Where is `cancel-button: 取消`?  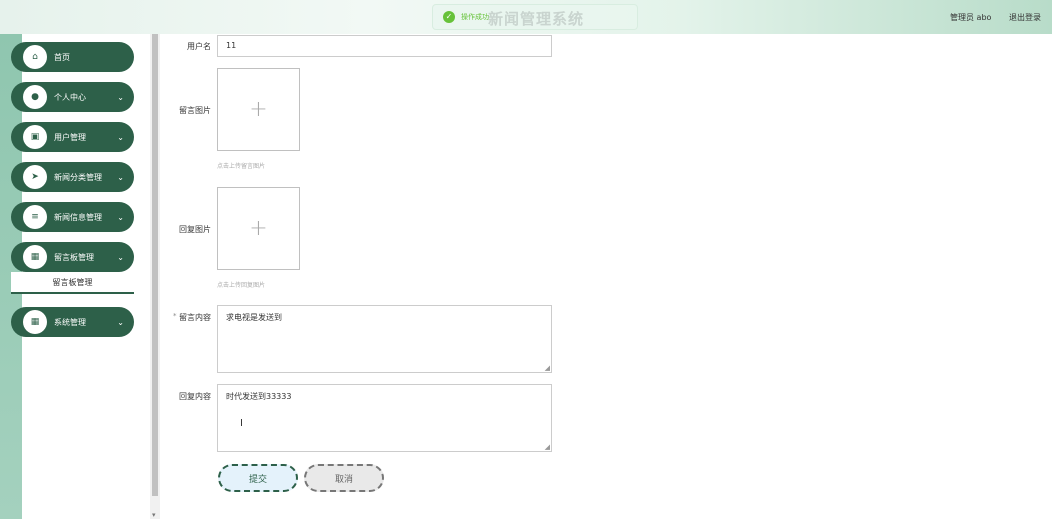
cancel-button: 取消 is located at coordinates (344, 478).